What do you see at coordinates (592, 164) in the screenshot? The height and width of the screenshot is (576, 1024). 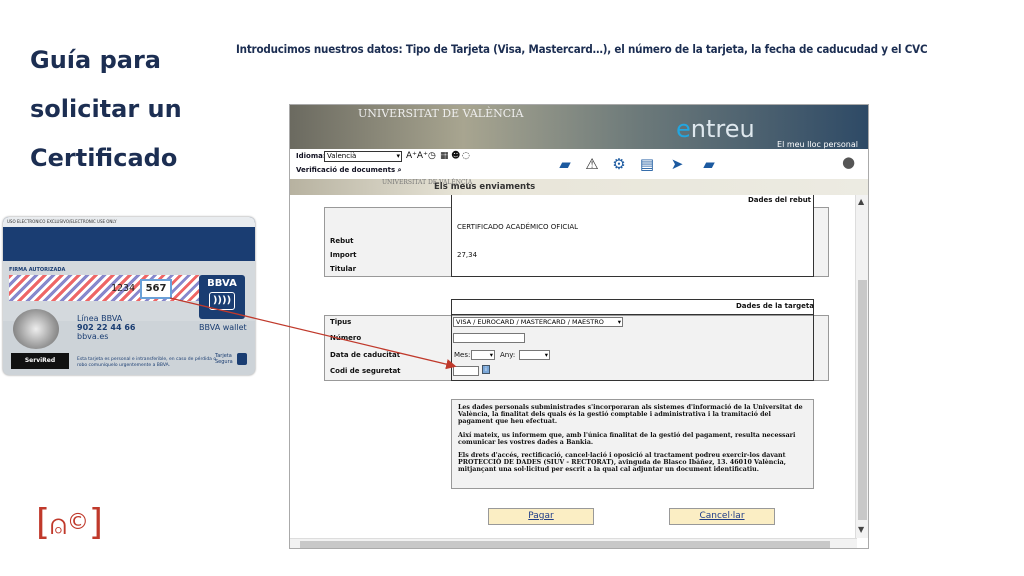 I see `warning-icon: ⚠` at bounding box center [592, 164].